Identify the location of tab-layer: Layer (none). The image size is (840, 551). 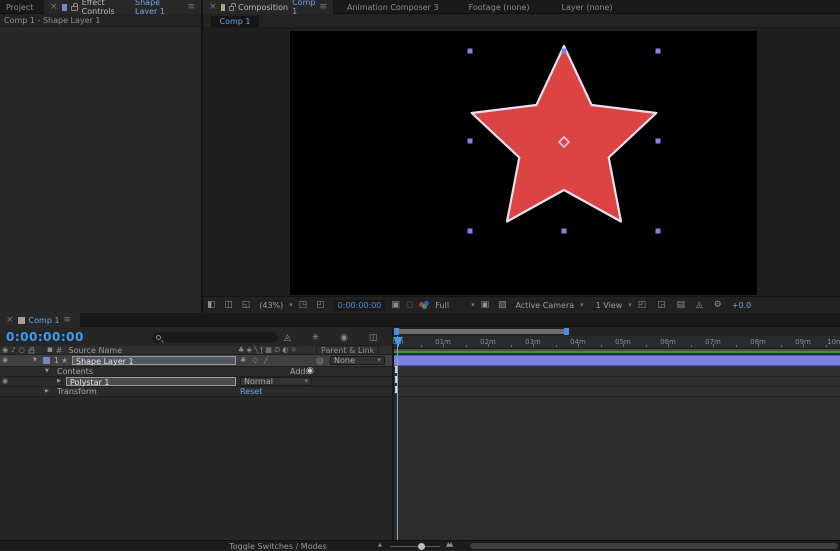
(586, 7).